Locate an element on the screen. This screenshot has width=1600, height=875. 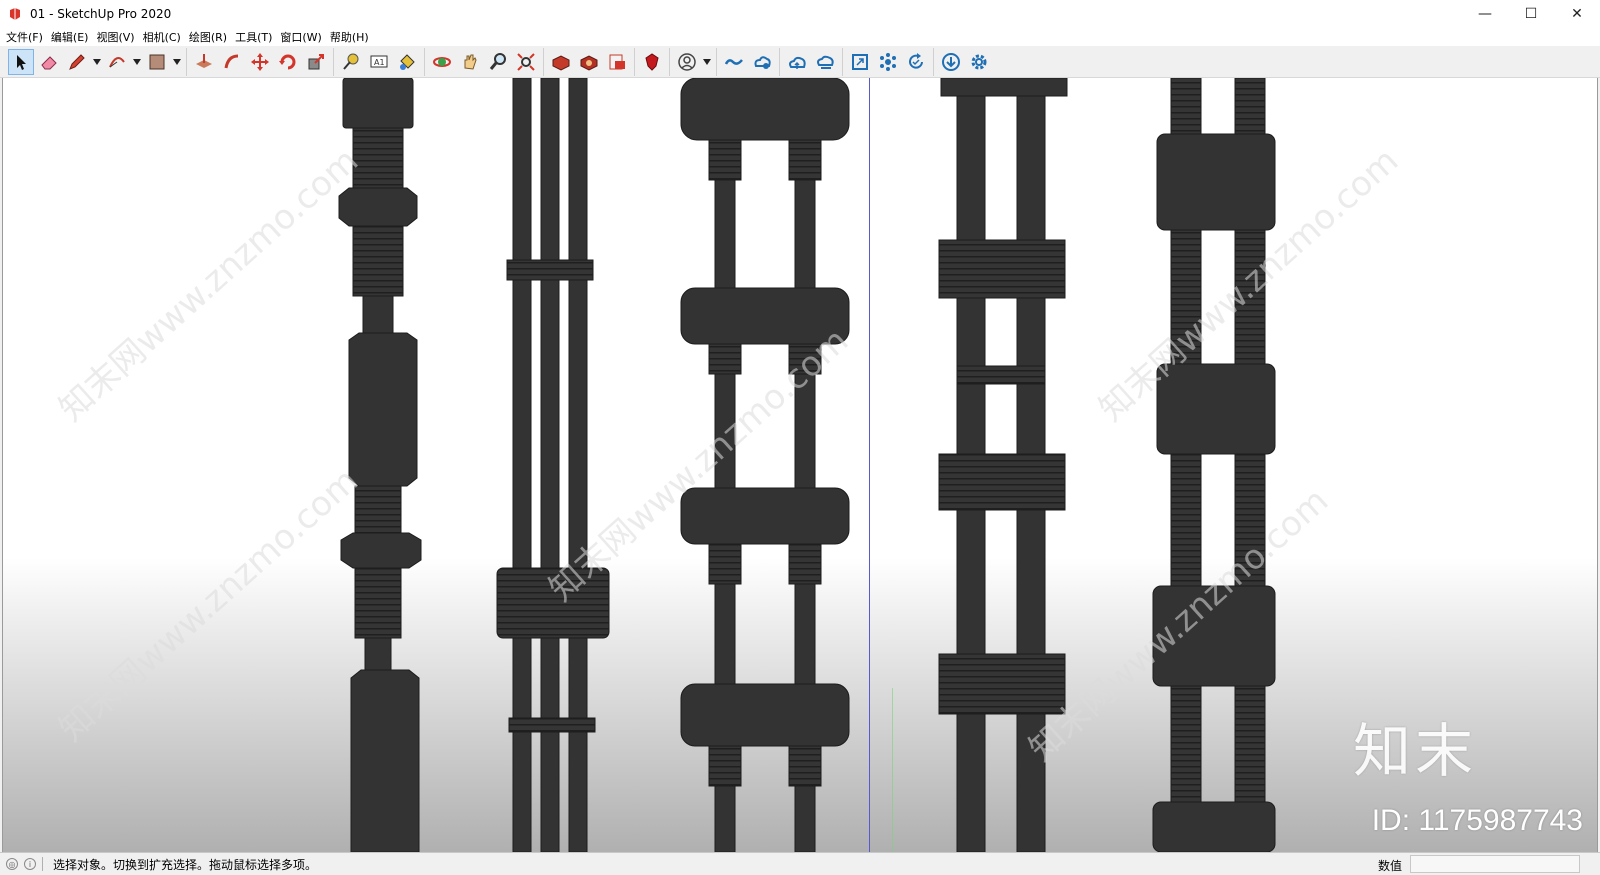
title-bar: 01 - SketchUp Pro 2020 — ☐ ✕ is located at coordinates (800, 14).